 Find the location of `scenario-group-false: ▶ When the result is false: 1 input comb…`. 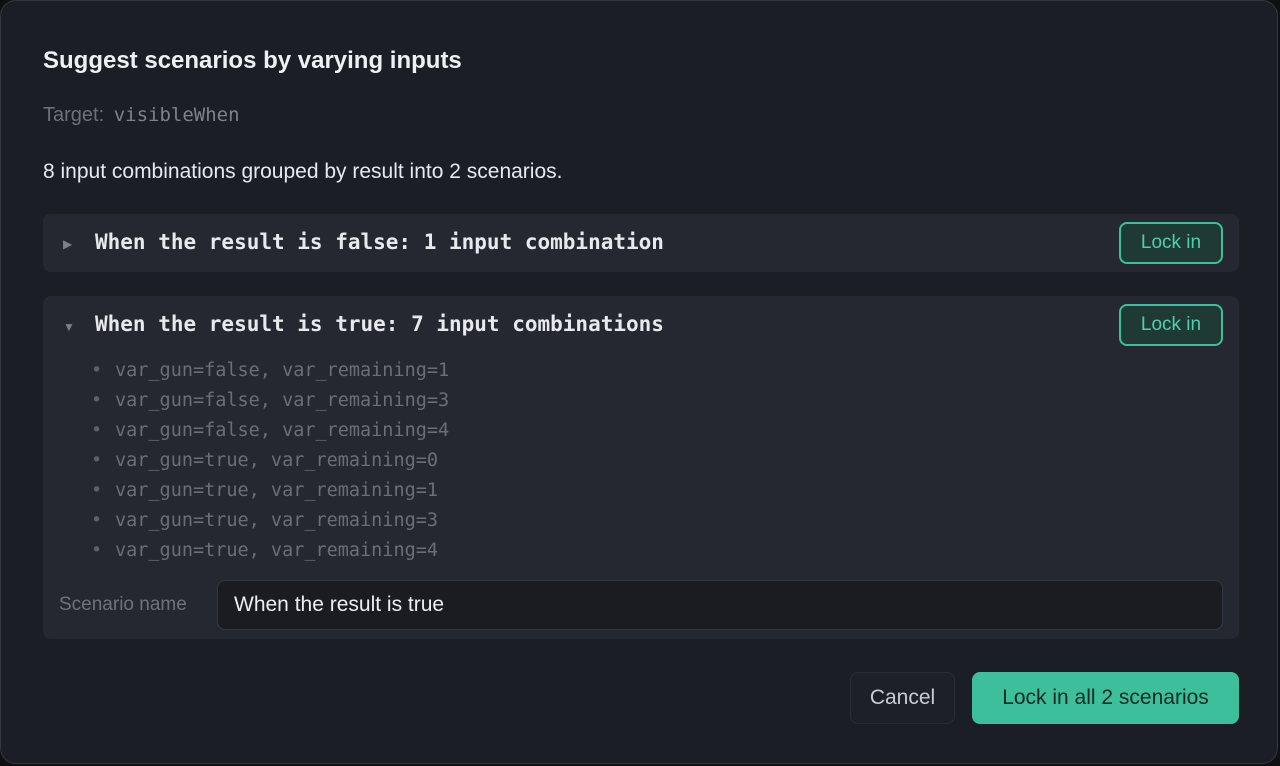

scenario-group-false: ▶ When the result is false: 1 input comb… is located at coordinates (641, 243).